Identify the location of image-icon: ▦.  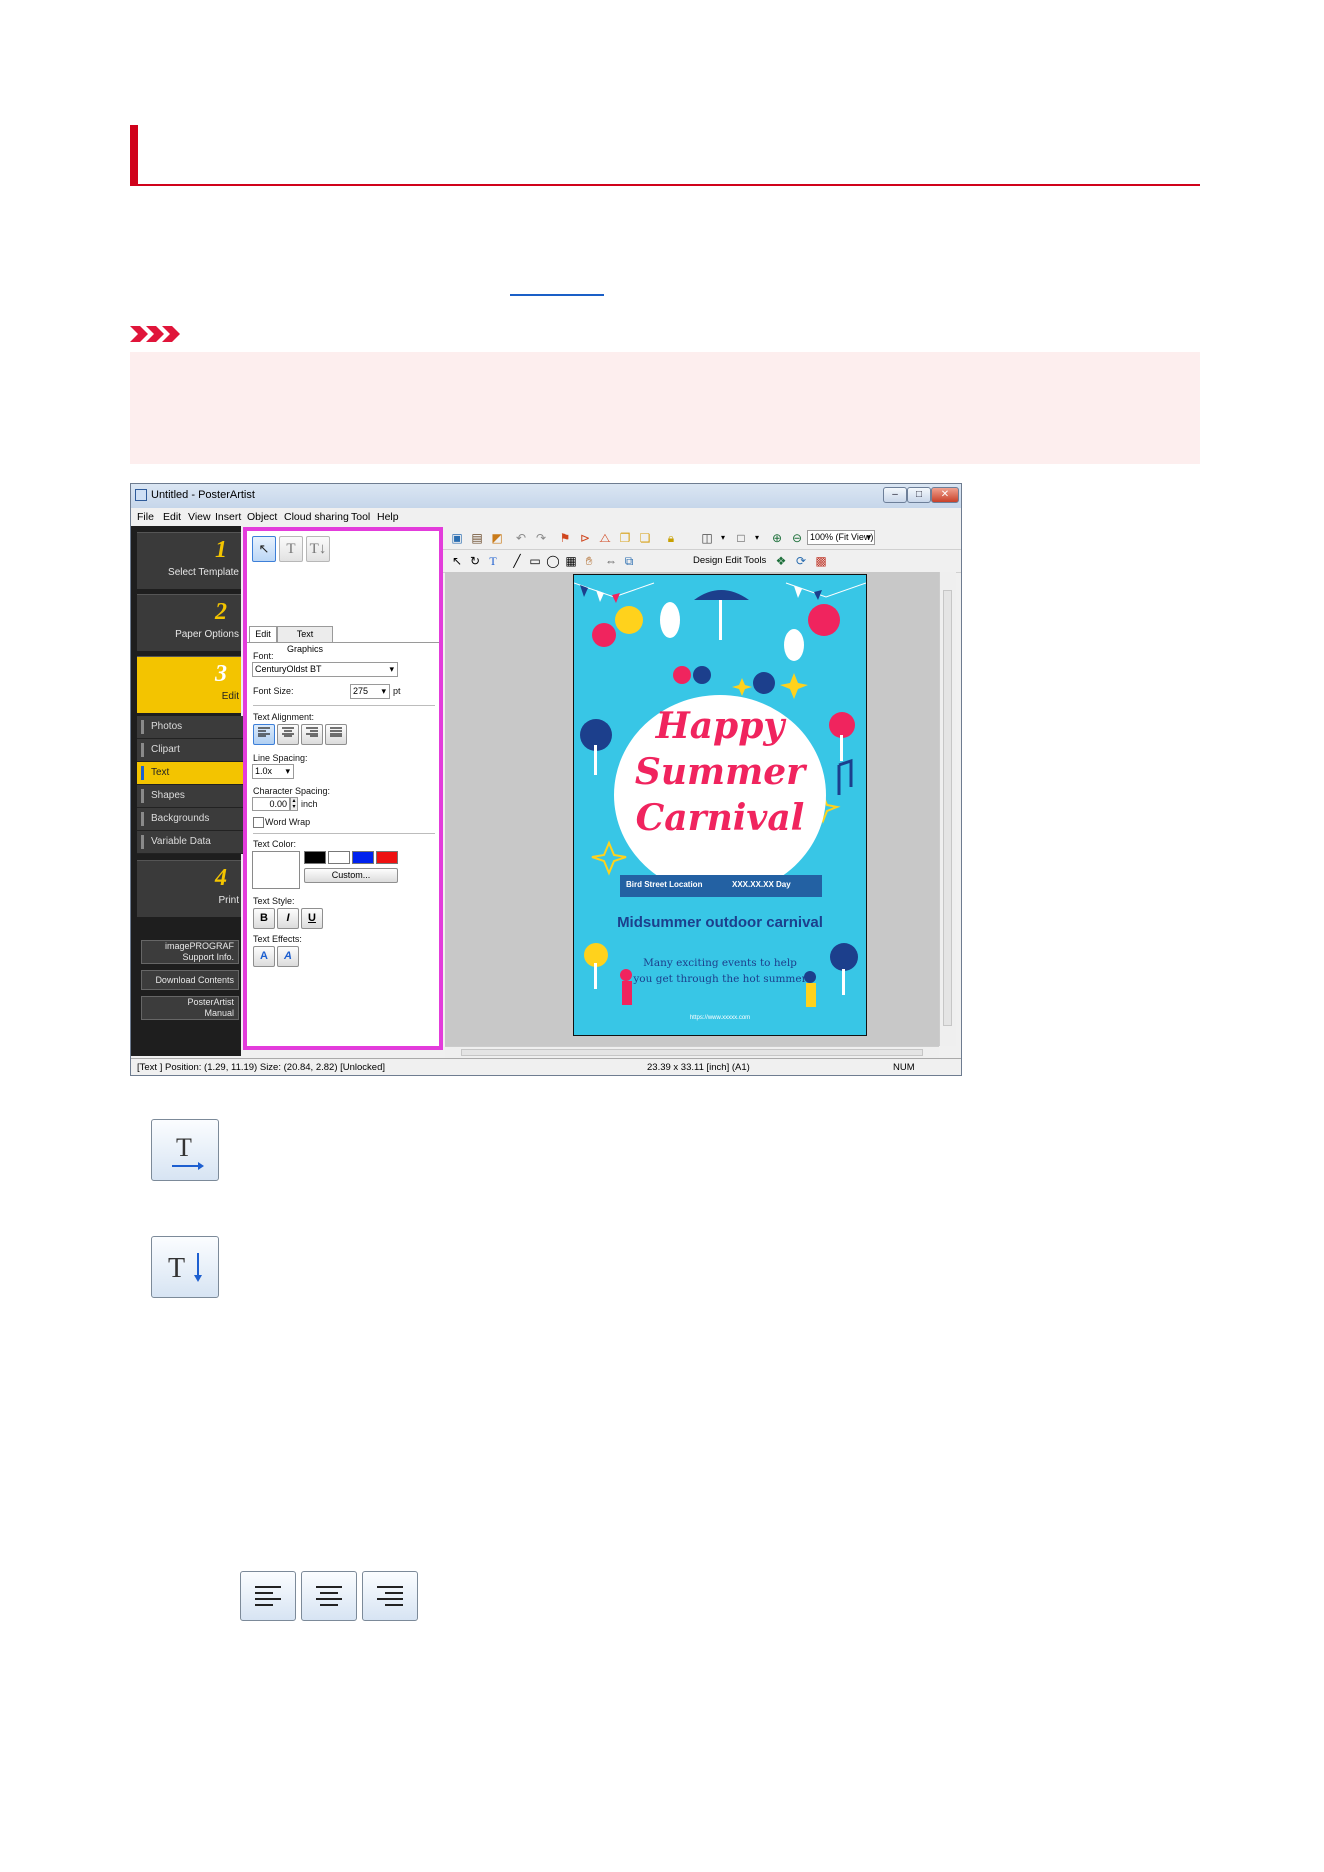
(571, 561).